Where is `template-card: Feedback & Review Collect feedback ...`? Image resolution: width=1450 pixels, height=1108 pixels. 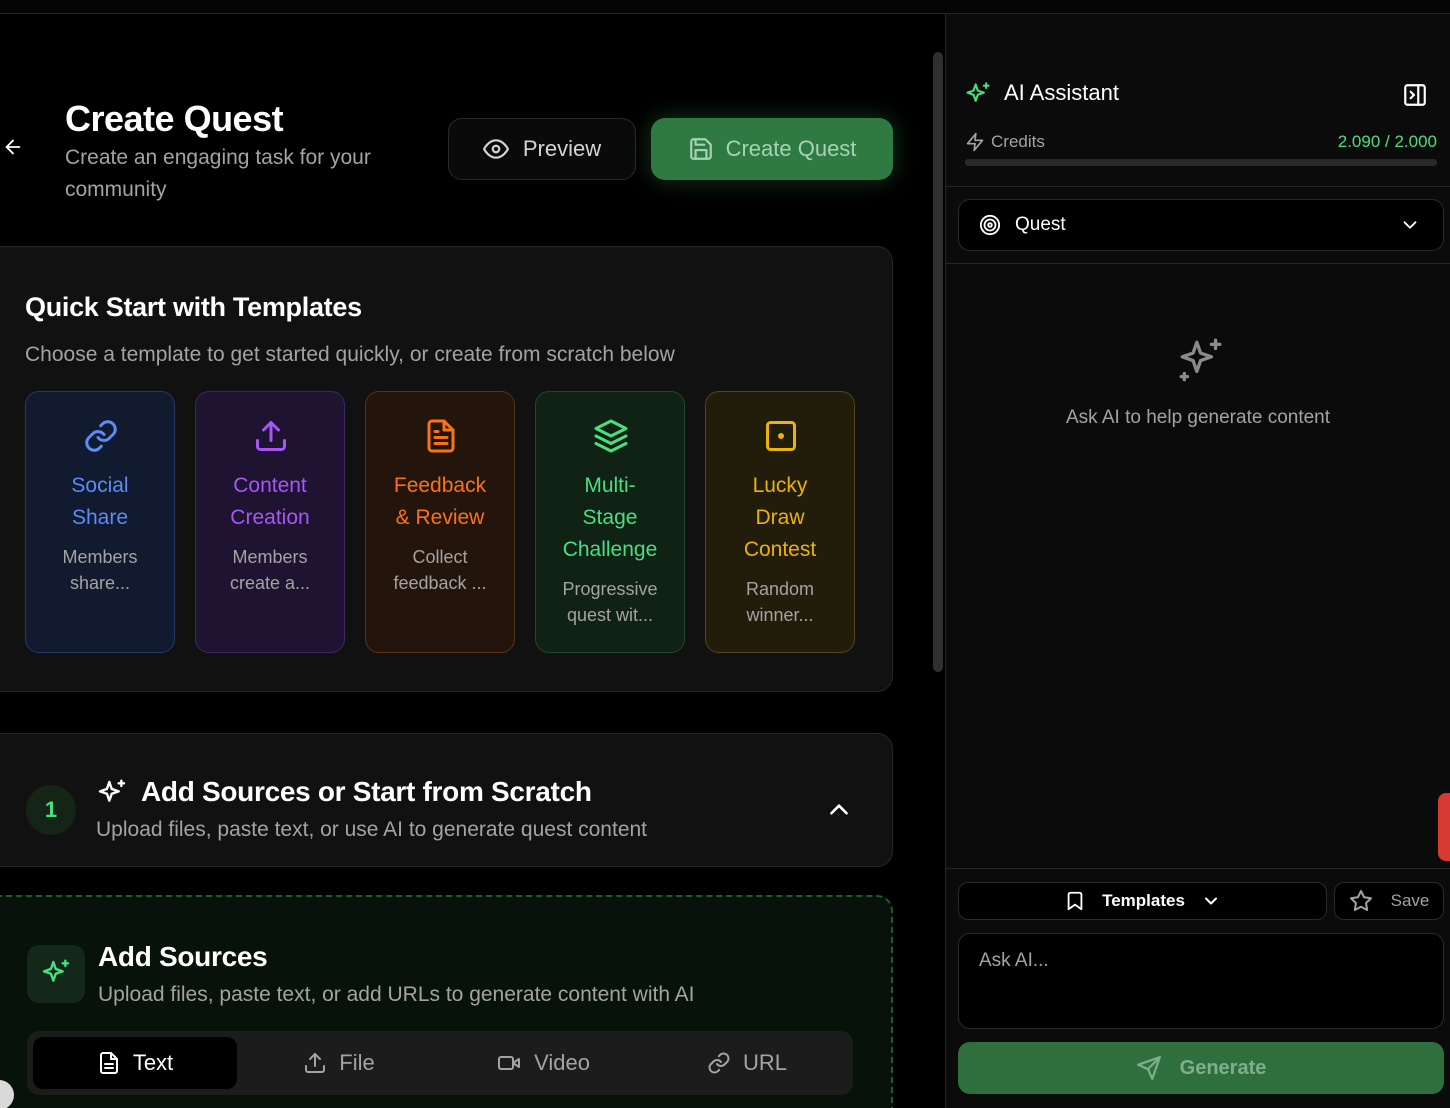 template-card: Feedback & Review Collect feedback ... is located at coordinates (440, 522).